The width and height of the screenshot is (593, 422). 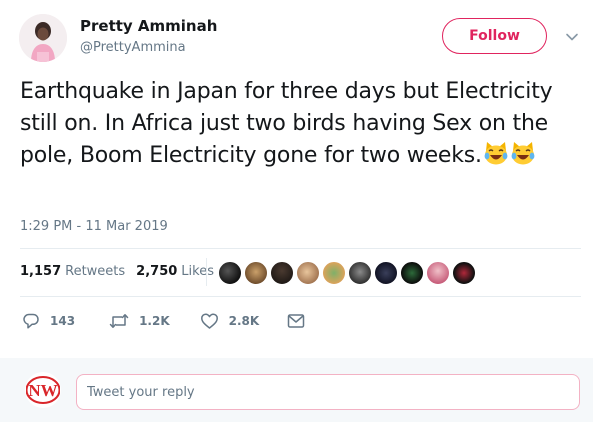 I want to click on tweet-stats: 1,157 Retweets 2,750 Likes, so click(x=122, y=271).